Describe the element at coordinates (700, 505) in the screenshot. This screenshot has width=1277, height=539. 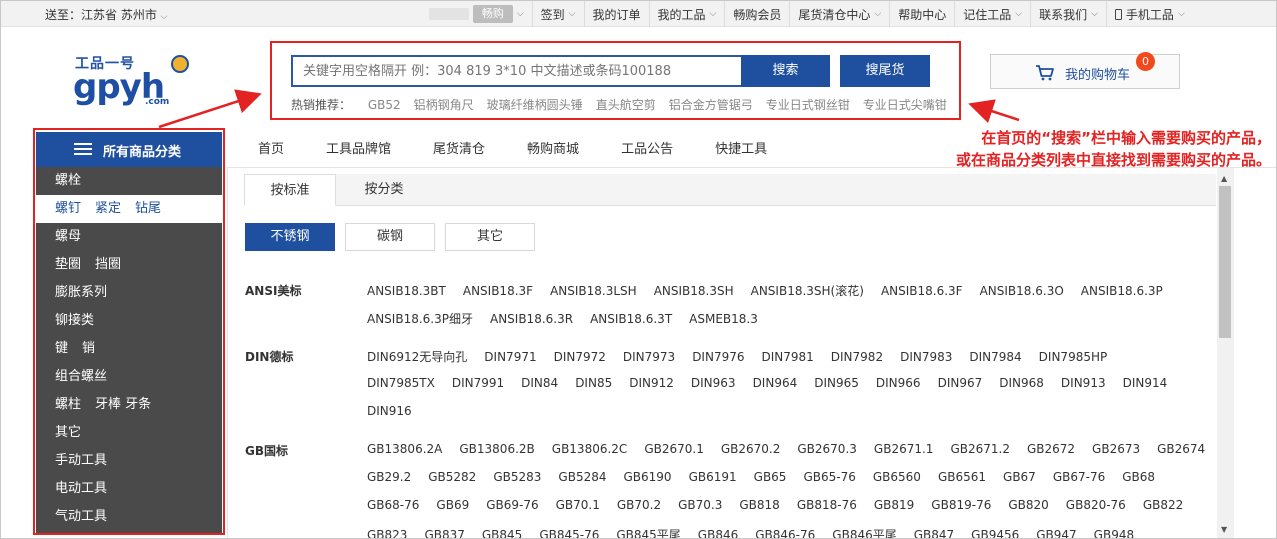
I see `standard-link: GB70.3` at that location.